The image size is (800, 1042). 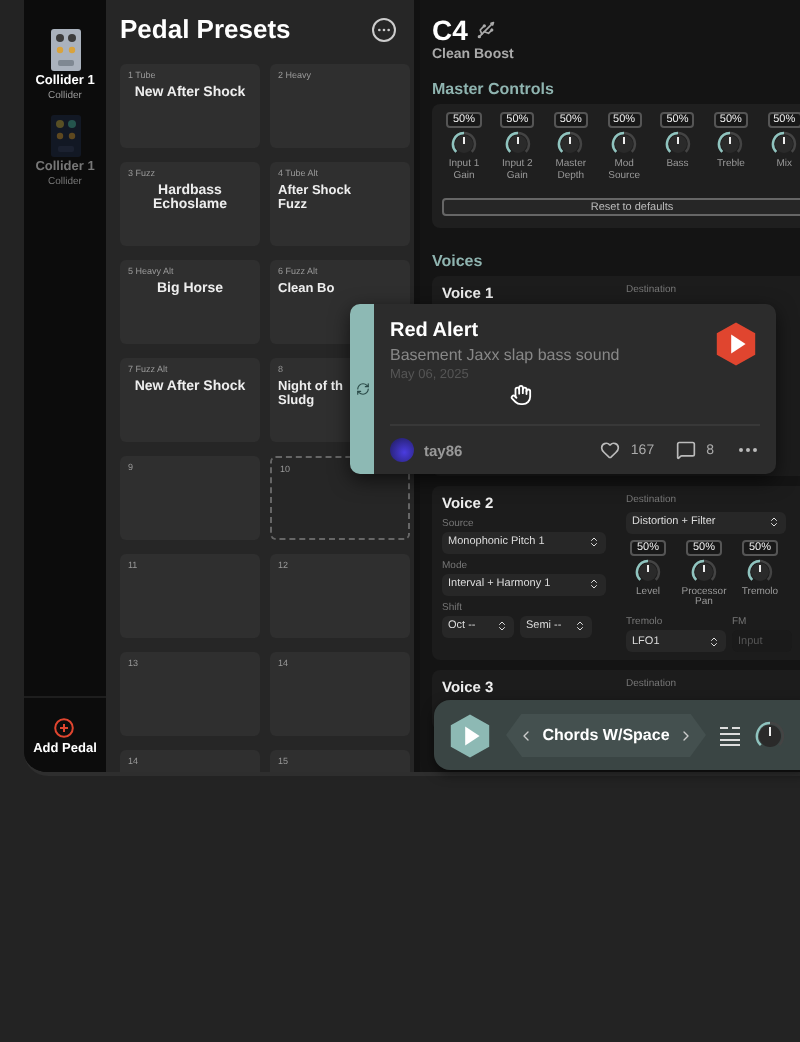 What do you see at coordinates (494, 89) in the screenshot?
I see `section-title: Master Controls` at bounding box center [494, 89].